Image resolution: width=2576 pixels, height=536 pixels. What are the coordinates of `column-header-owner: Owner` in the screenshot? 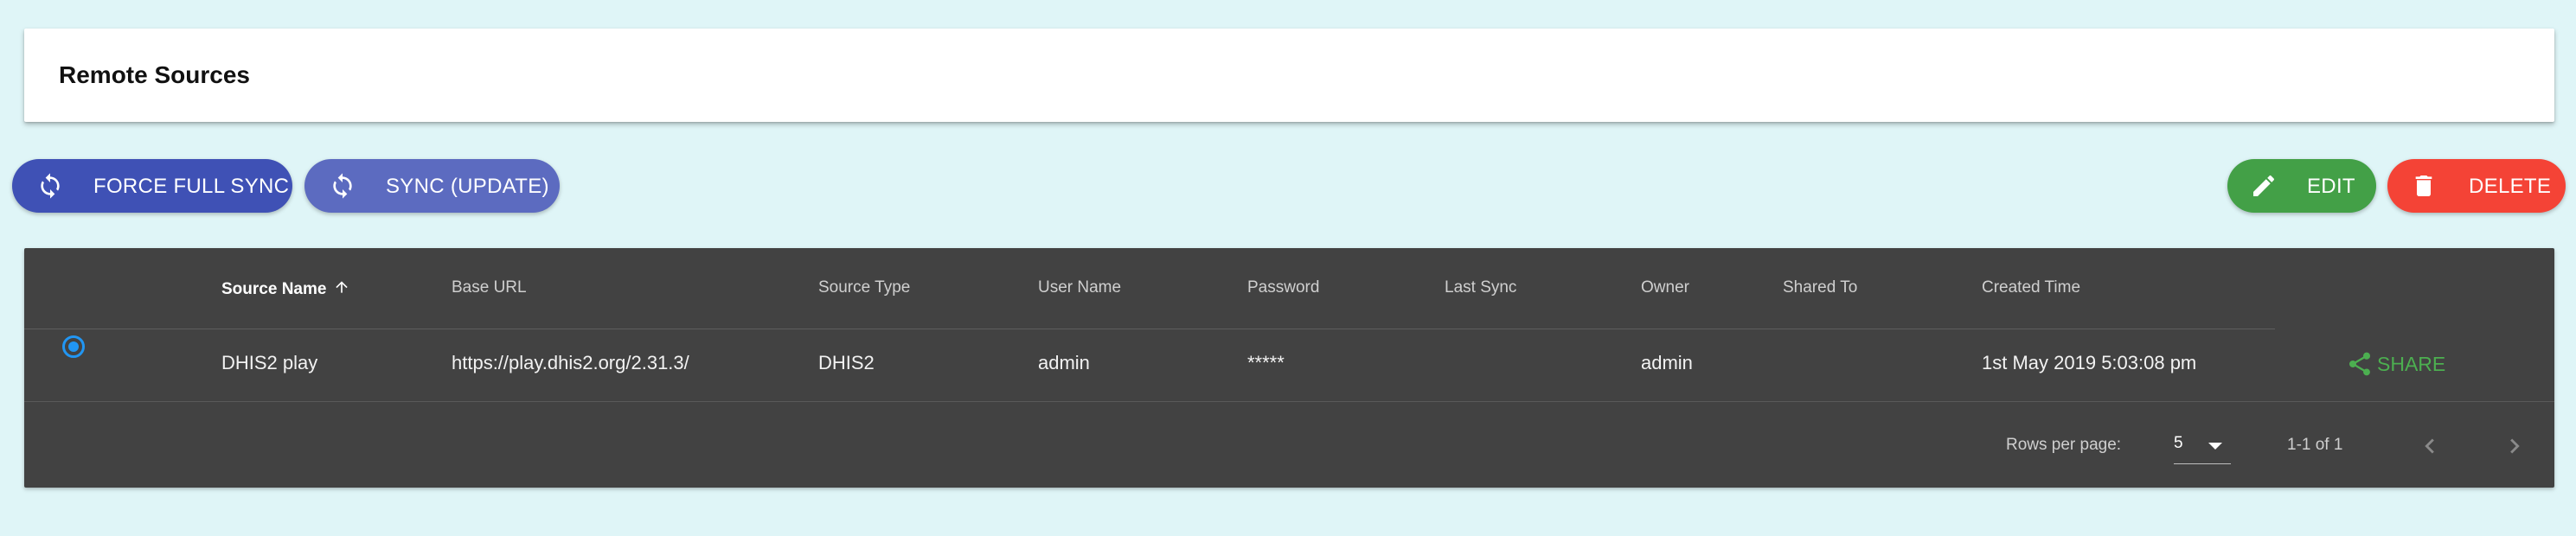 It's located at (1665, 287).